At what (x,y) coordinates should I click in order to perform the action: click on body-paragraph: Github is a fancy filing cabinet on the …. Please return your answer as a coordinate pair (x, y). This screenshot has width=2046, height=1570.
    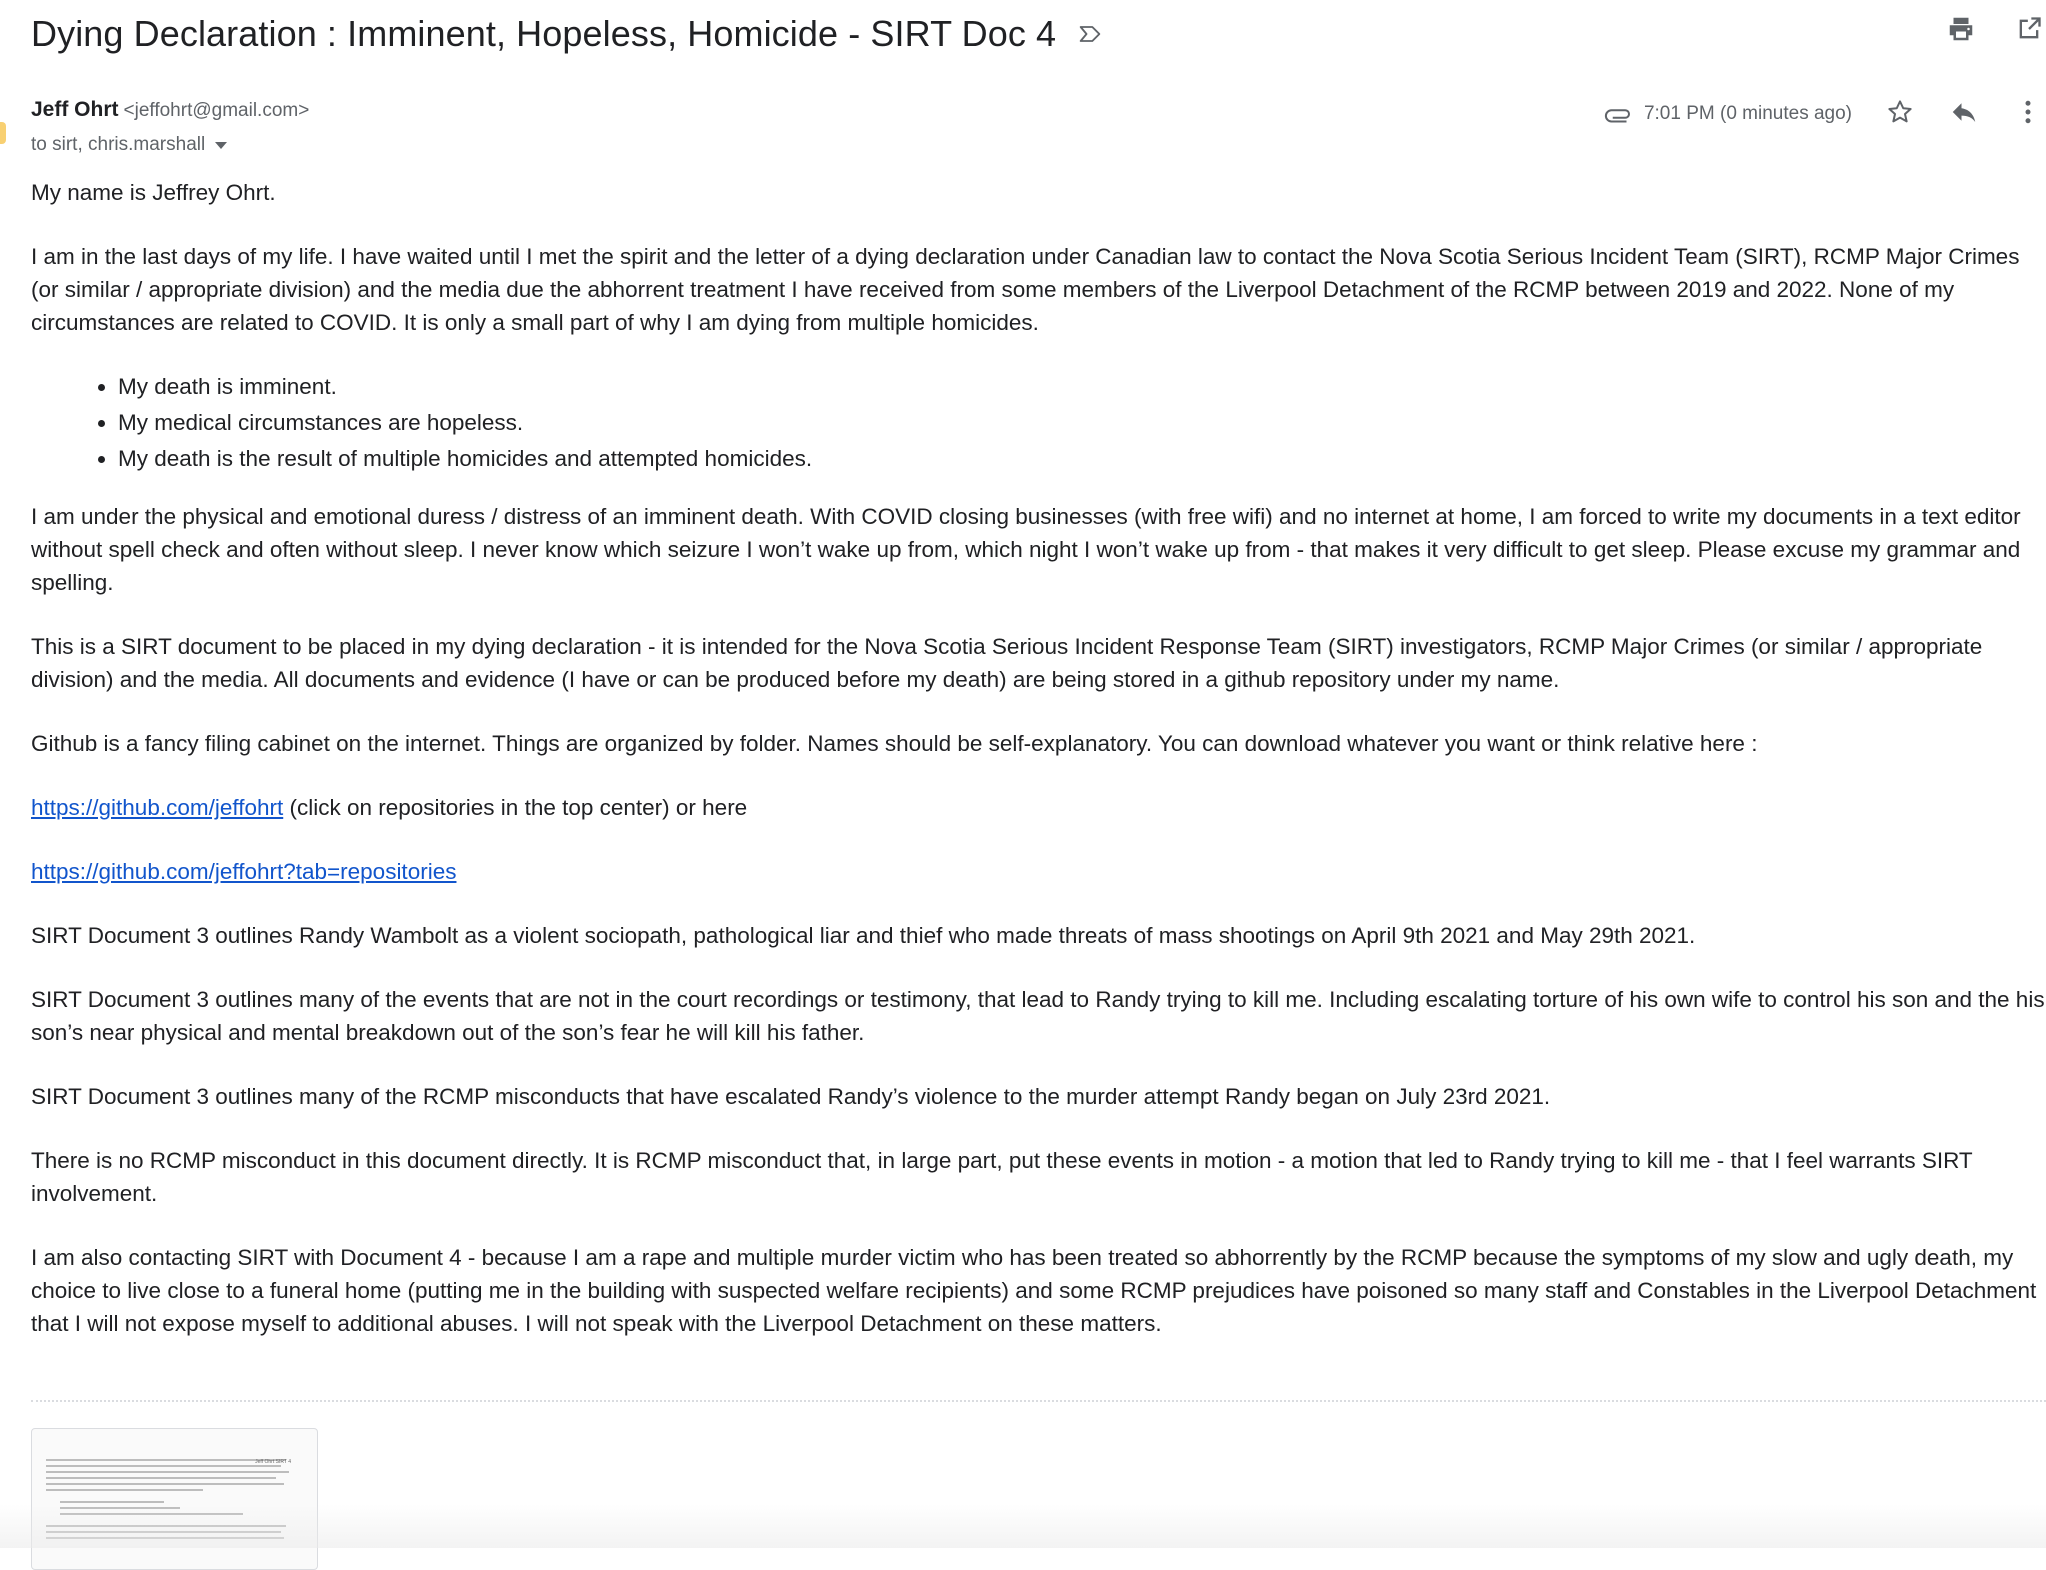
    Looking at the image, I should click on (894, 743).